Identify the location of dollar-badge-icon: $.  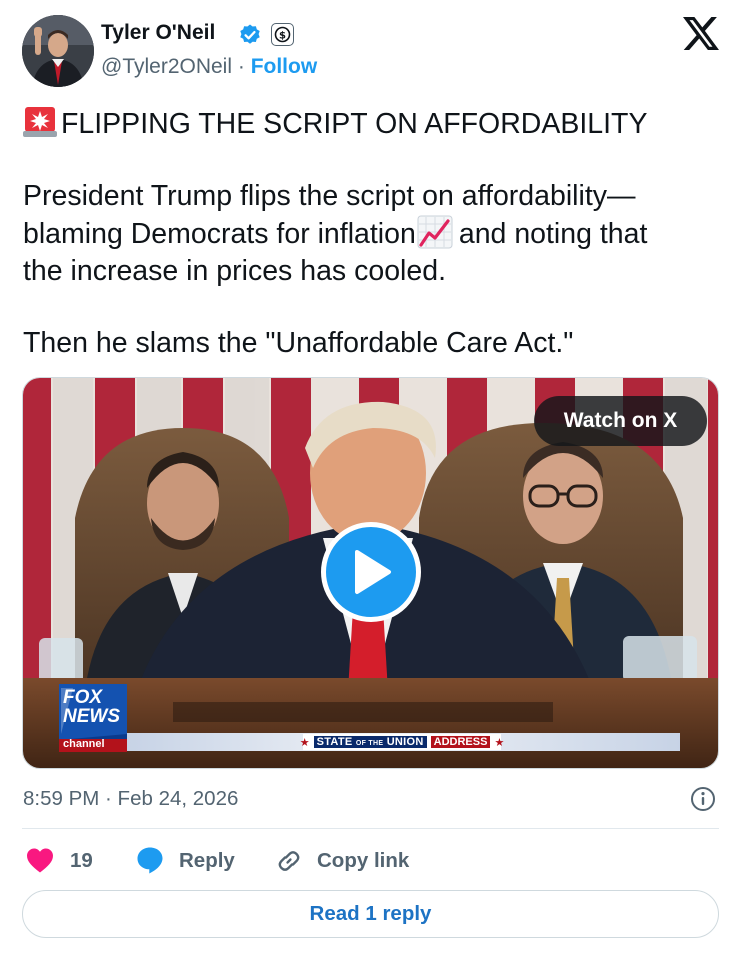
(282, 34).